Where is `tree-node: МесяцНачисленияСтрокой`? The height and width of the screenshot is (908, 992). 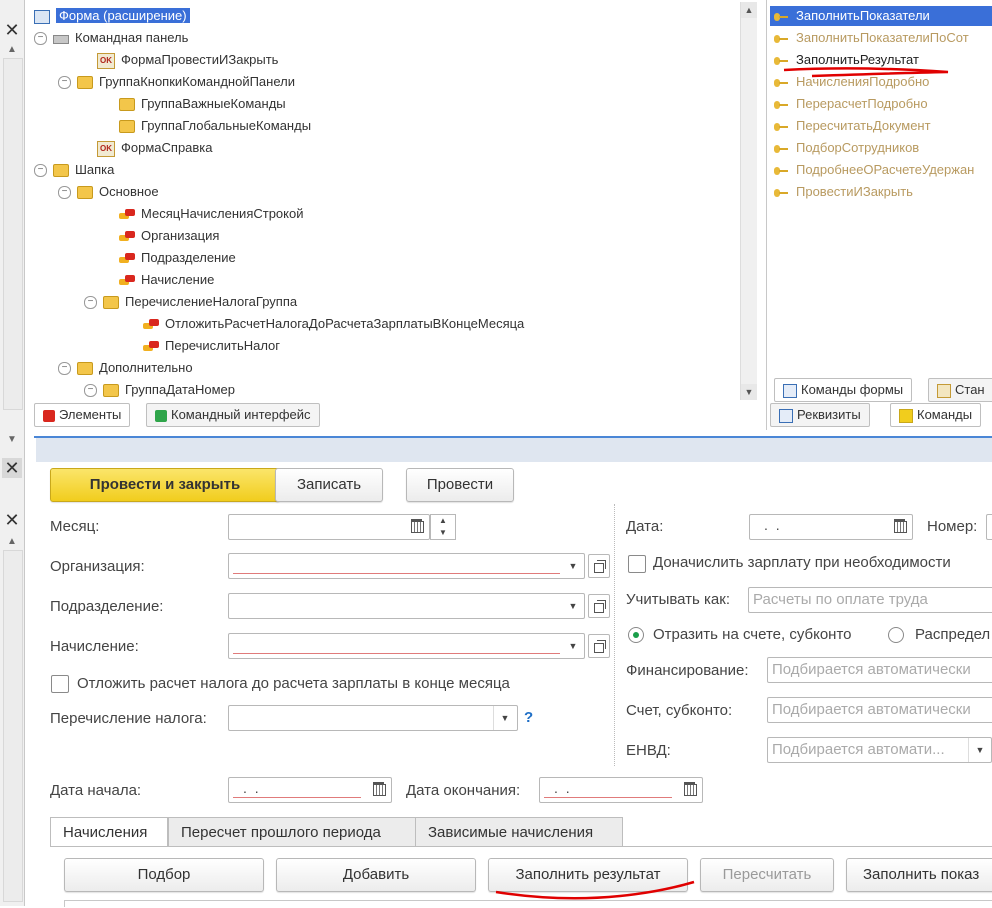 tree-node: МесяцНачисленияСтрокой is located at coordinates (201, 214).